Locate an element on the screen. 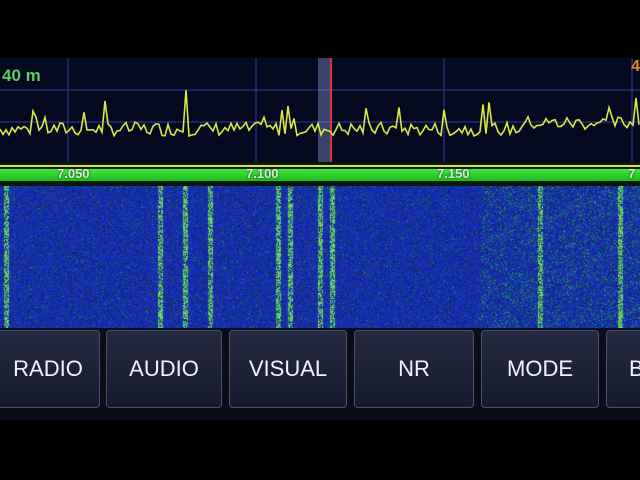 This screenshot has height=480, width=640. frequency-tick: 7 is located at coordinates (632, 173).